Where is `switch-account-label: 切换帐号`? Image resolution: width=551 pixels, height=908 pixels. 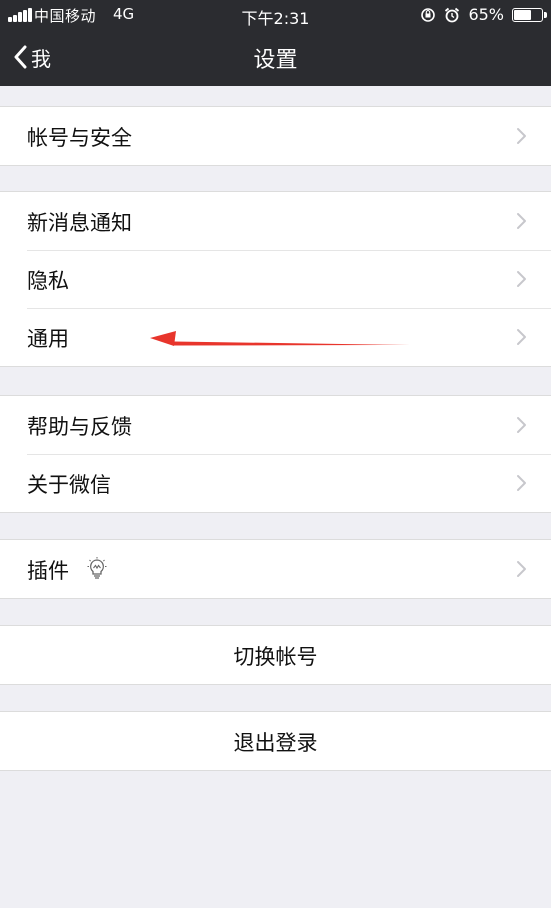 switch-account-label: 切换帐号 is located at coordinates (275, 657).